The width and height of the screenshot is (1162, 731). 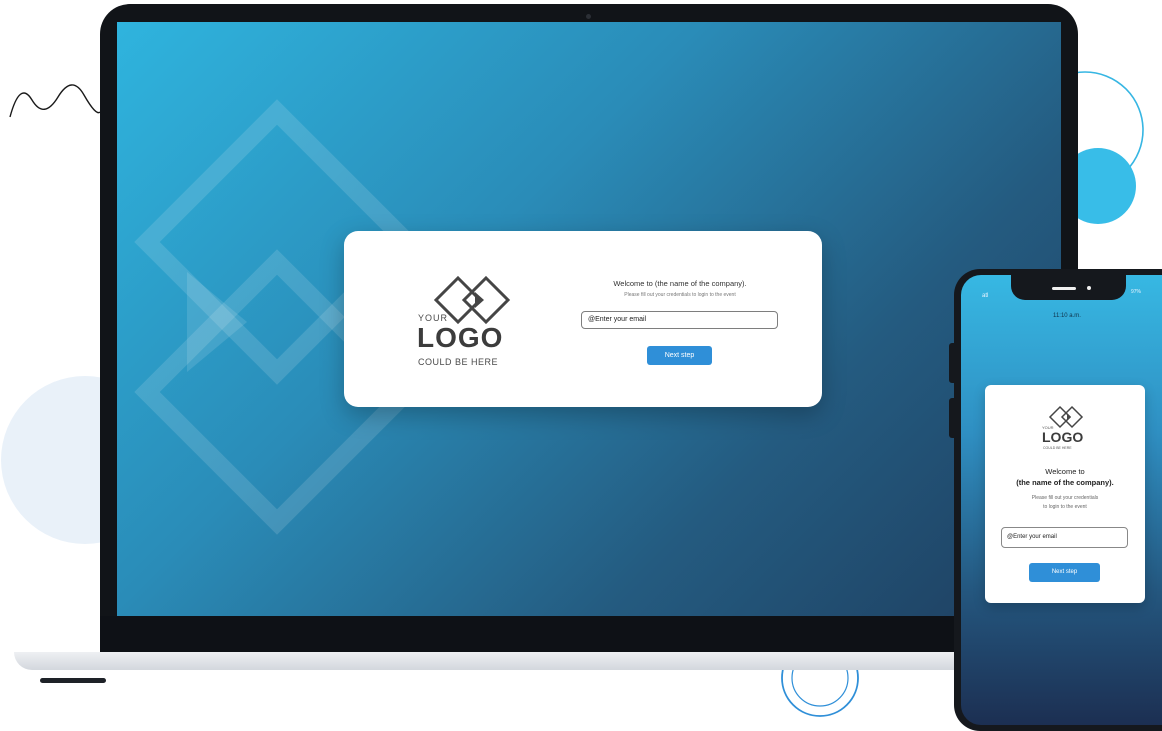 I want to click on mobile-logo-text-sub: COULD BE HERE, so click(x=1057, y=448).